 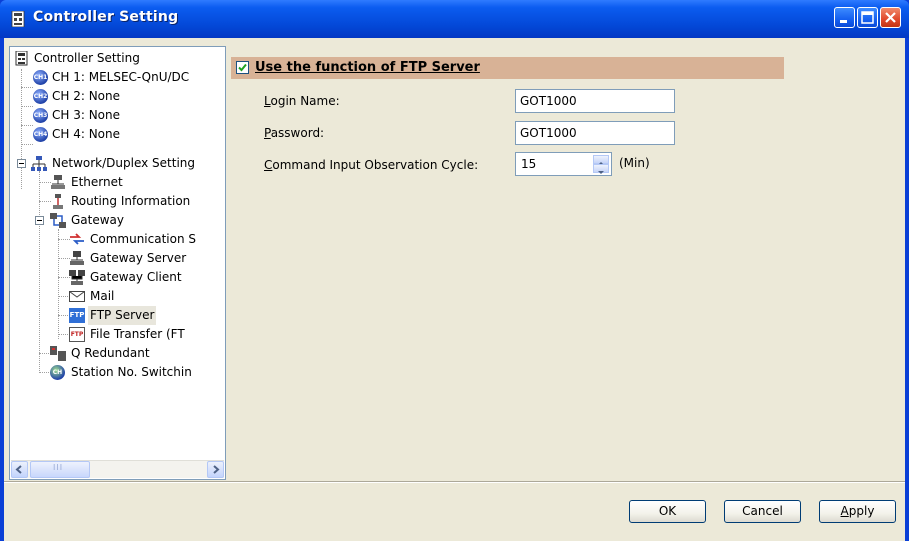 I want to click on tree-item-label: Gateway Client, so click(x=136, y=277).